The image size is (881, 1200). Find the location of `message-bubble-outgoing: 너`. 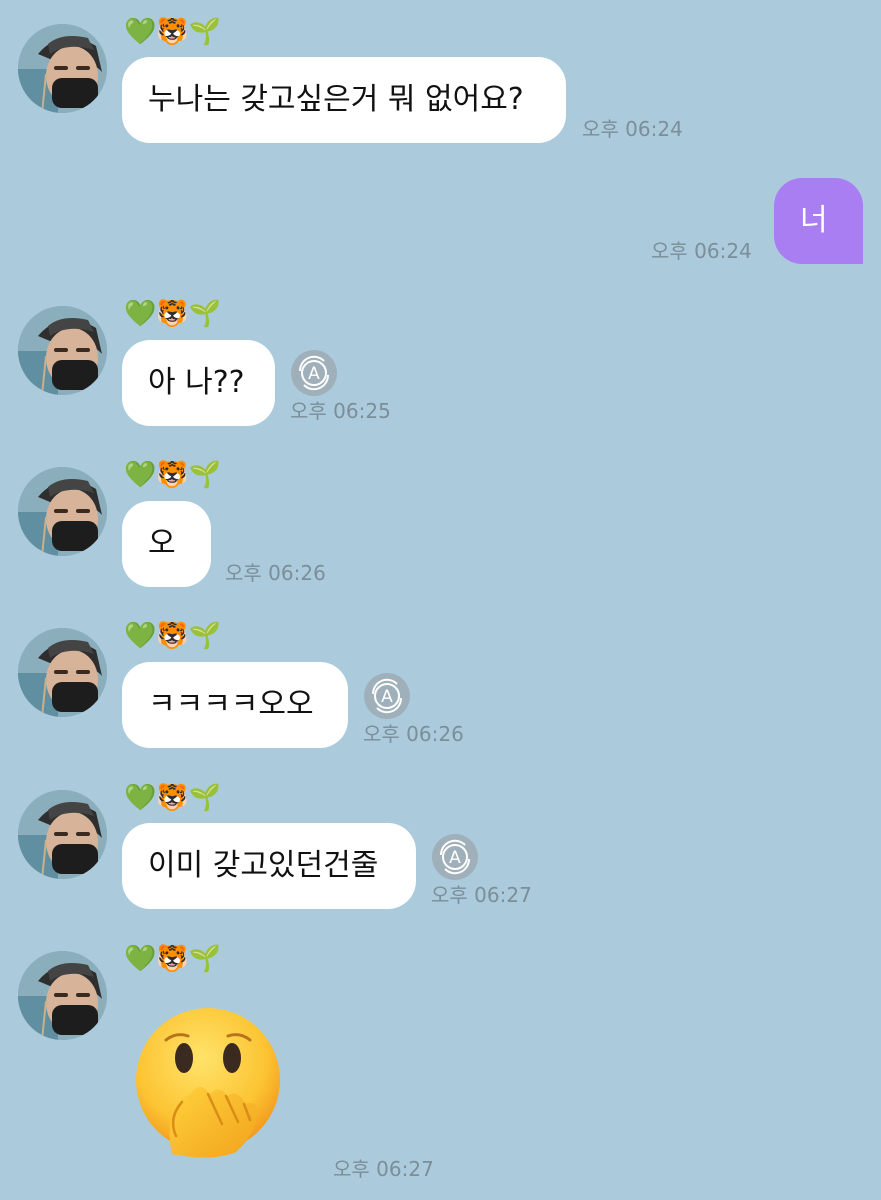

message-bubble-outgoing: 너 is located at coordinates (818, 221).